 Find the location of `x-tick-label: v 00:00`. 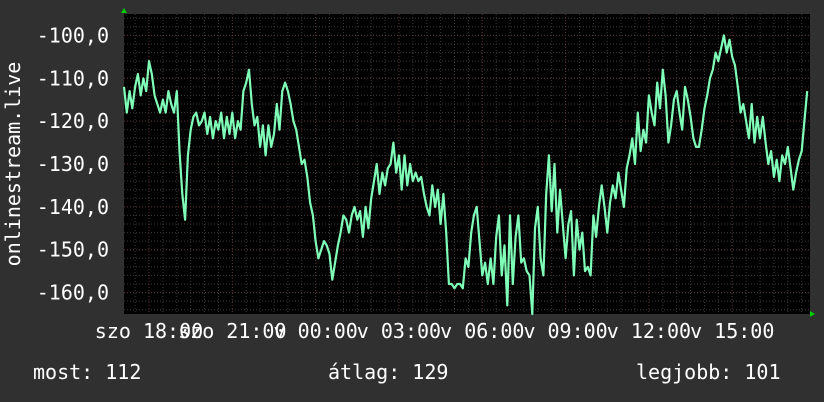

x-tick-label: v 00:00 is located at coordinates (315, 331).